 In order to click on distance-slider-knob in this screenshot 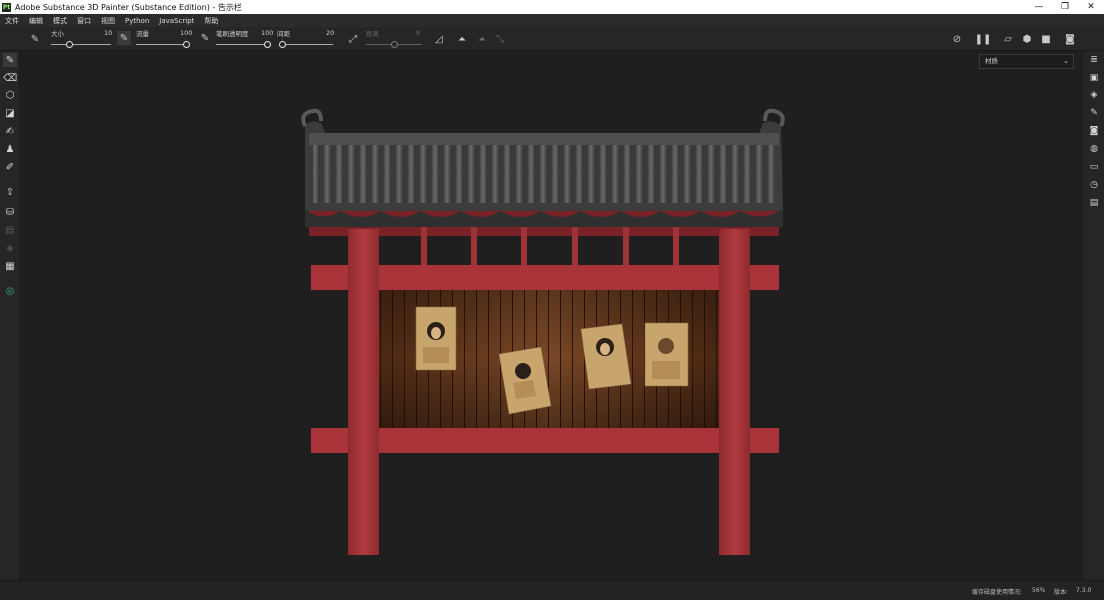, I will do `click(394, 44)`.